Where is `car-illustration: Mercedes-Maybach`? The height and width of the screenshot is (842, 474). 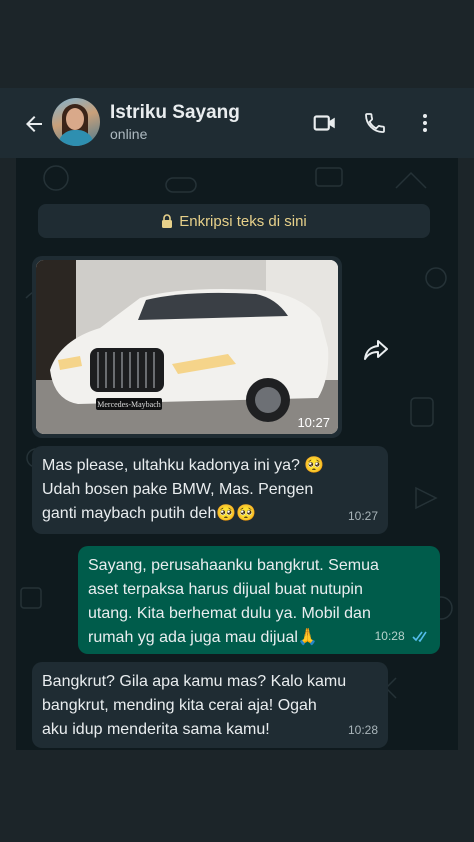
car-illustration: Mercedes-Maybach is located at coordinates (187, 347).